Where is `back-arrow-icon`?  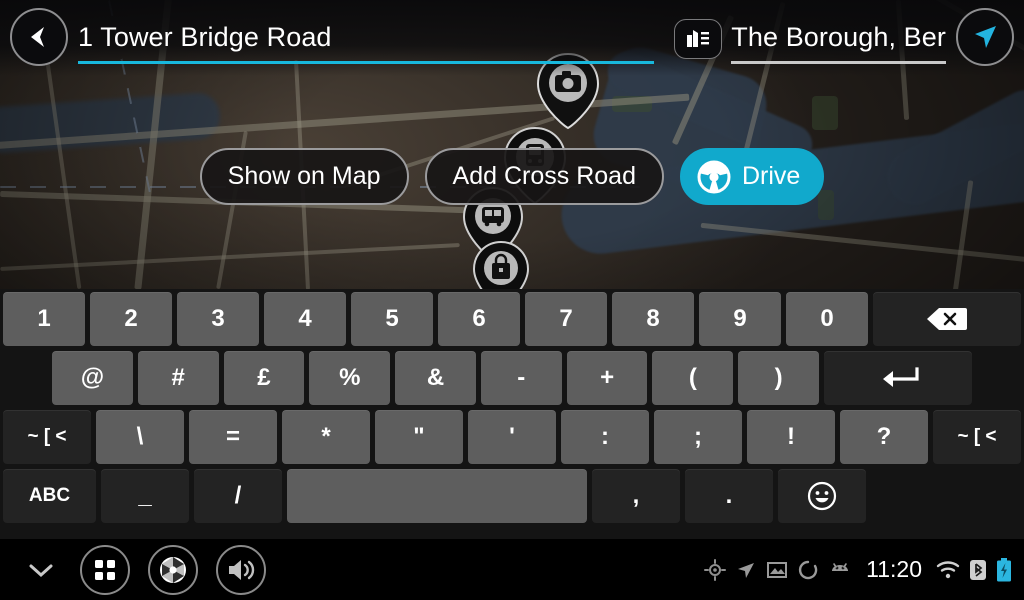
back-arrow-icon is located at coordinates (39, 37).